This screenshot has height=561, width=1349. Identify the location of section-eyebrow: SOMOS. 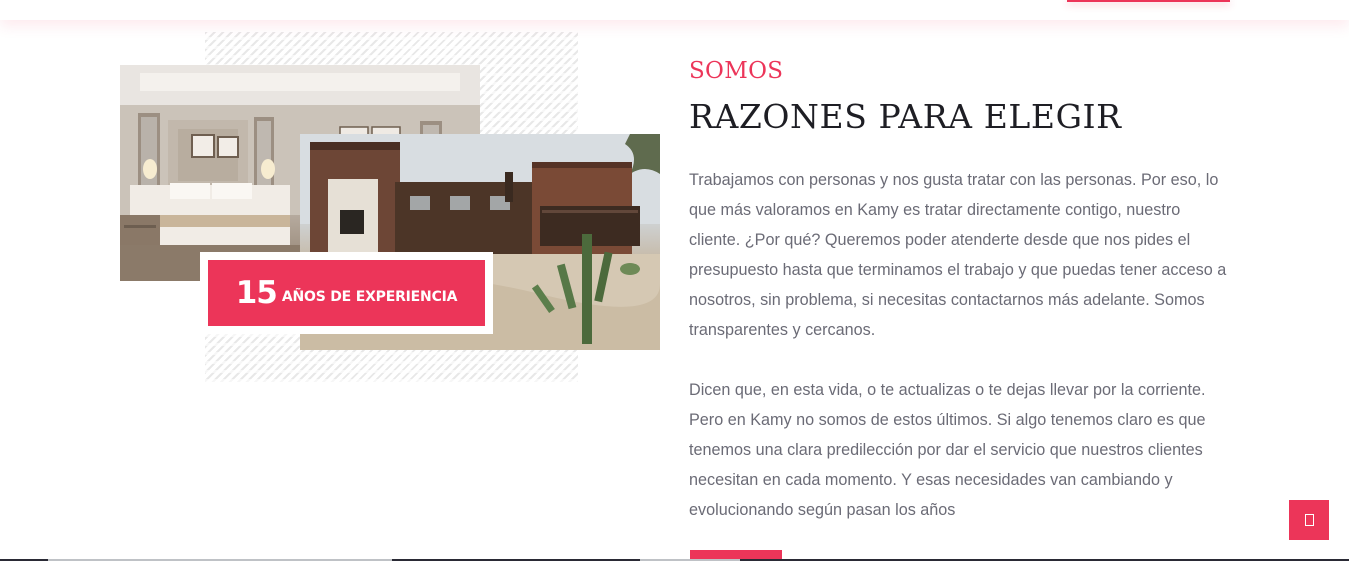
(736, 71).